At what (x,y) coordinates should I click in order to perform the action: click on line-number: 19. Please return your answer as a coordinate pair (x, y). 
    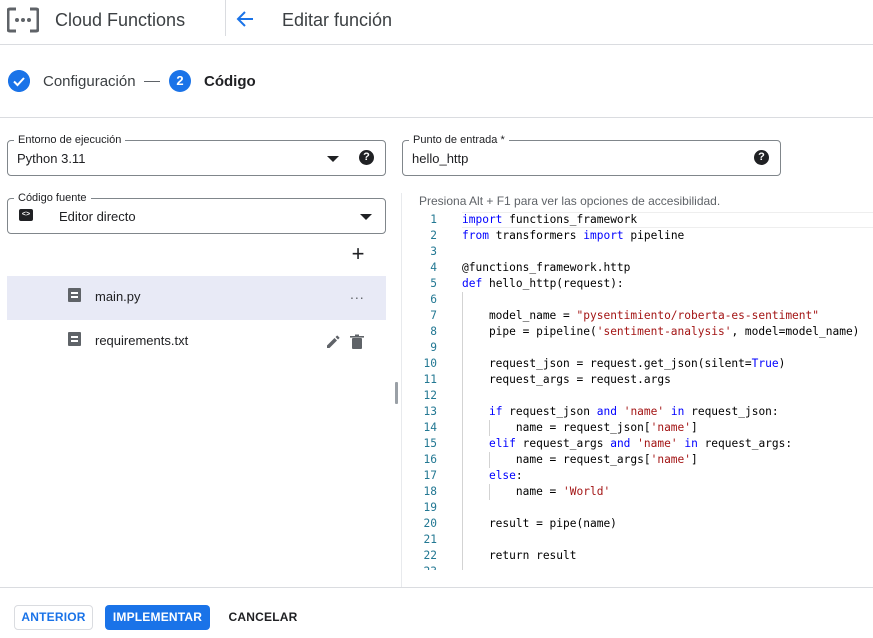
    Looking at the image, I should click on (430, 507).